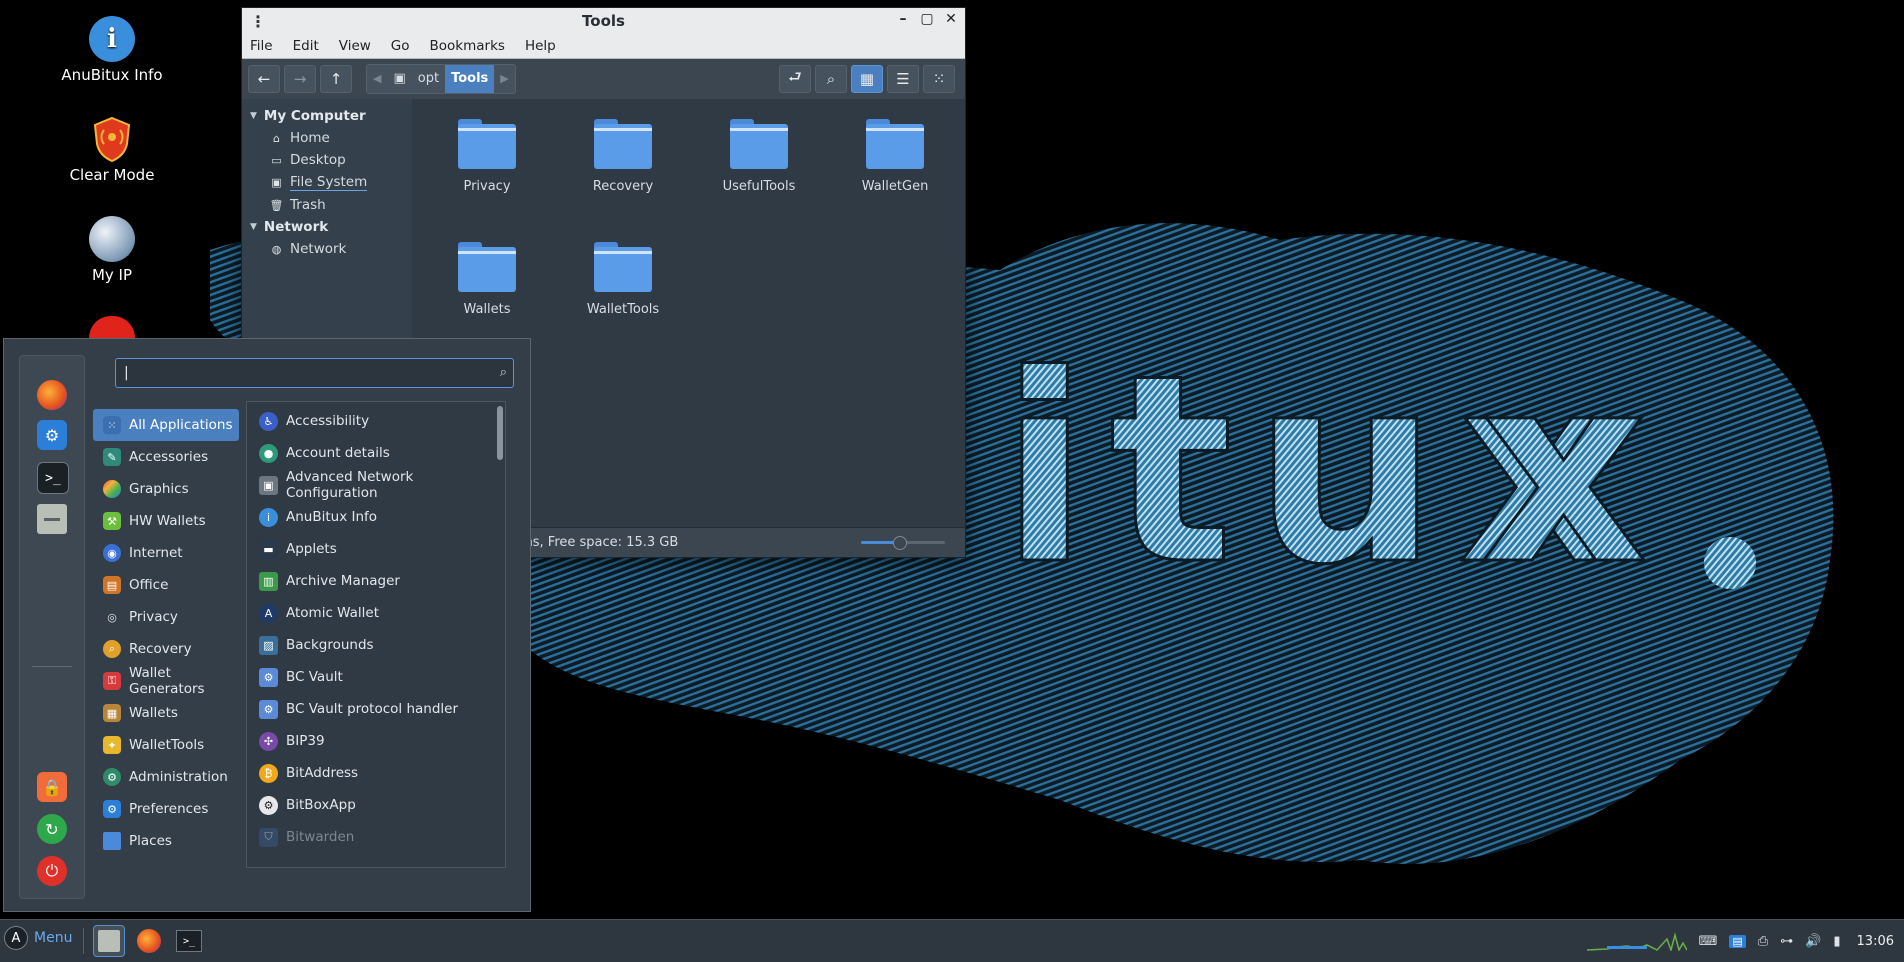 The width and height of the screenshot is (1904, 962). I want to click on app-item-bc-vault-protocol-handler: ⚙ BC Vault protocol handler, so click(376, 709).